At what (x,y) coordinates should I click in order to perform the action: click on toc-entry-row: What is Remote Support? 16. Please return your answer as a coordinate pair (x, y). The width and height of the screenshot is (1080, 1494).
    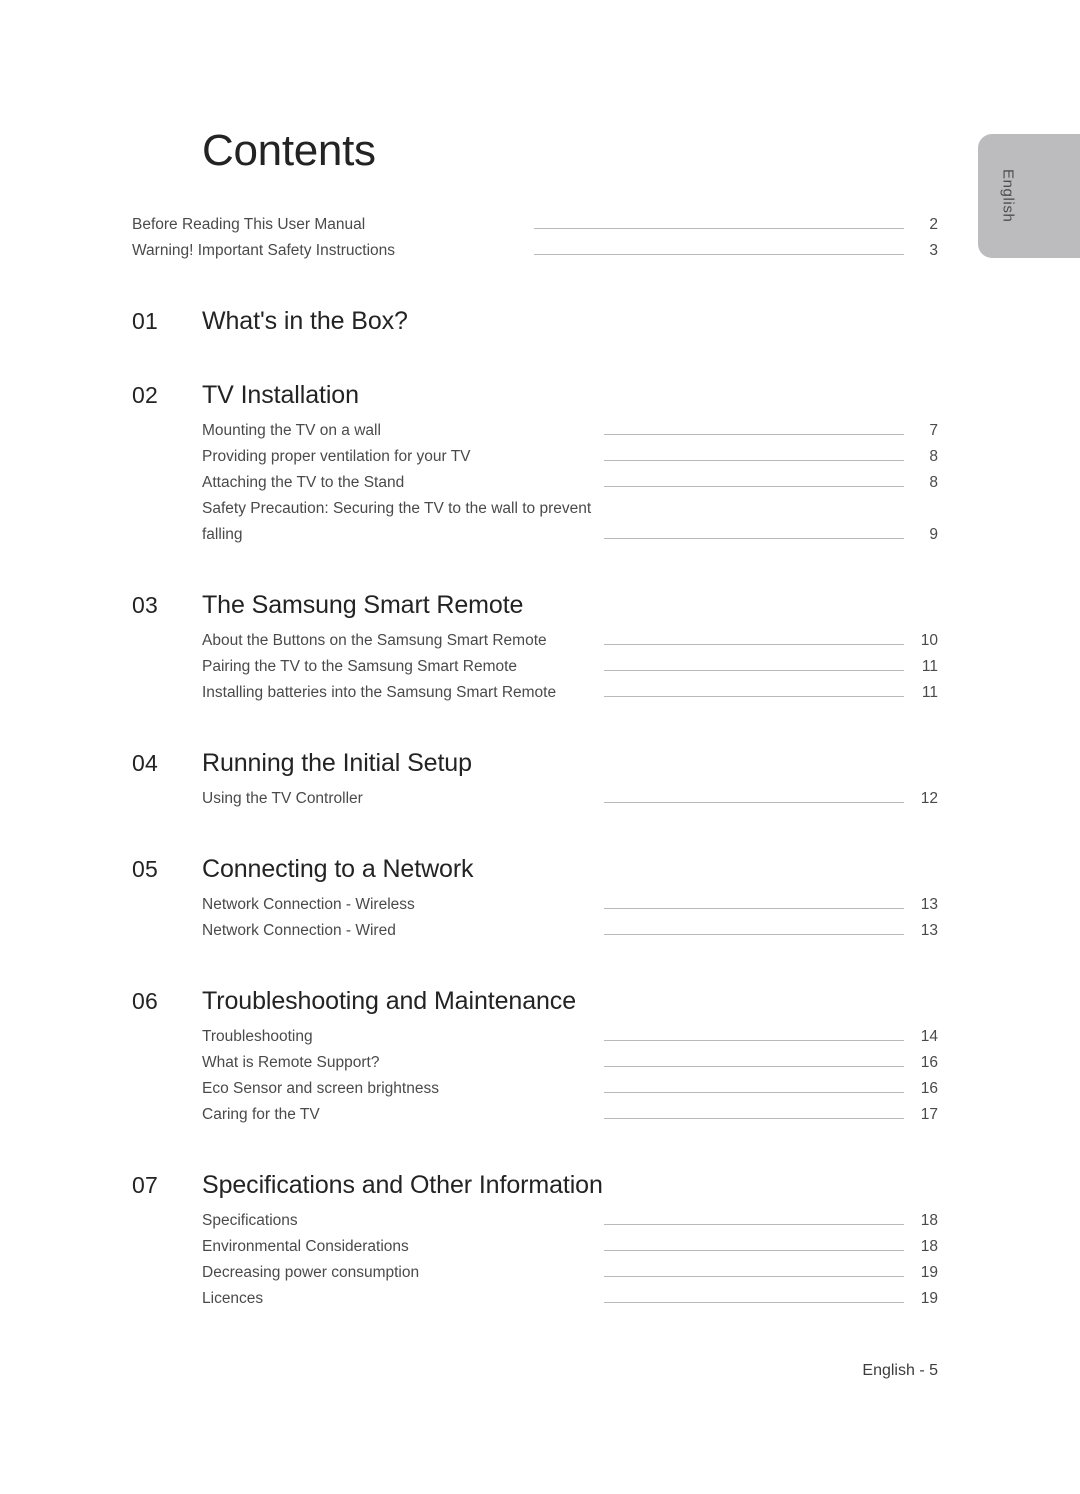
    Looking at the image, I should click on (535, 1063).